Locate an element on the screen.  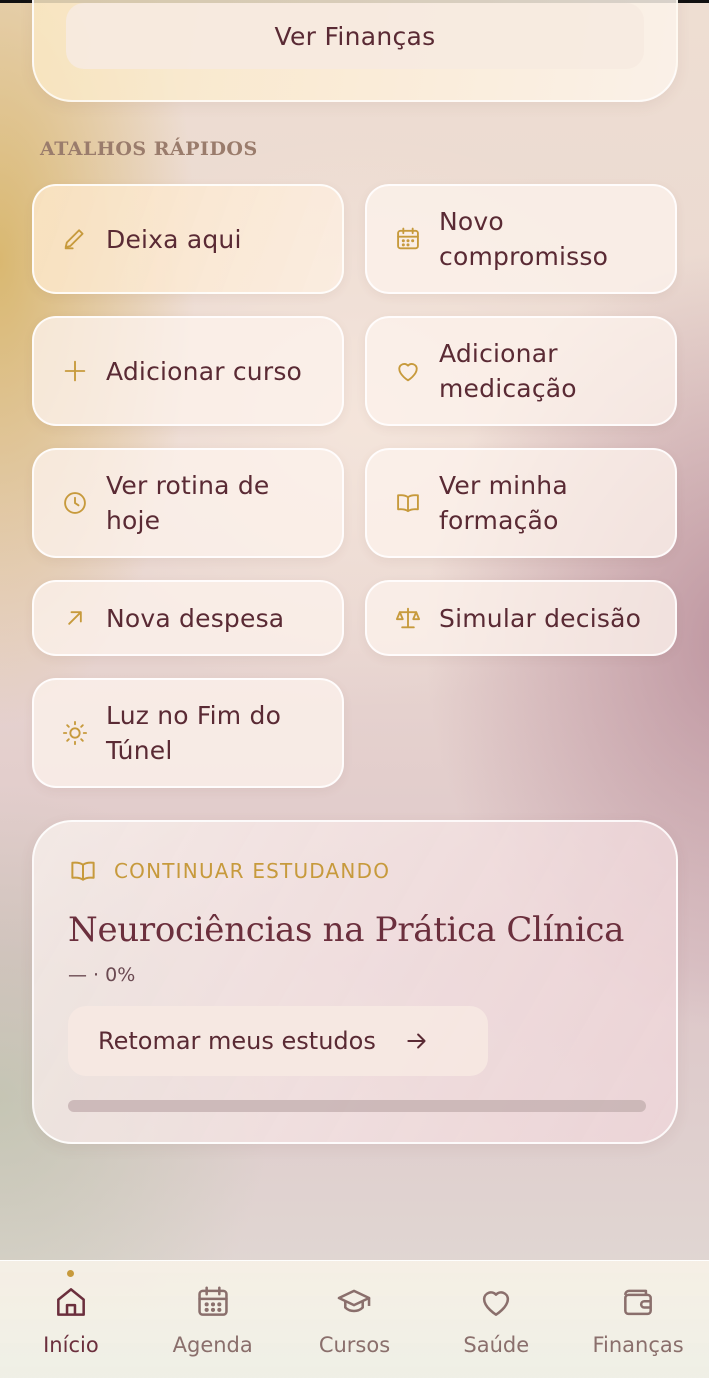
shortcut-label: Novo compromisso is located at coordinates (524, 239).